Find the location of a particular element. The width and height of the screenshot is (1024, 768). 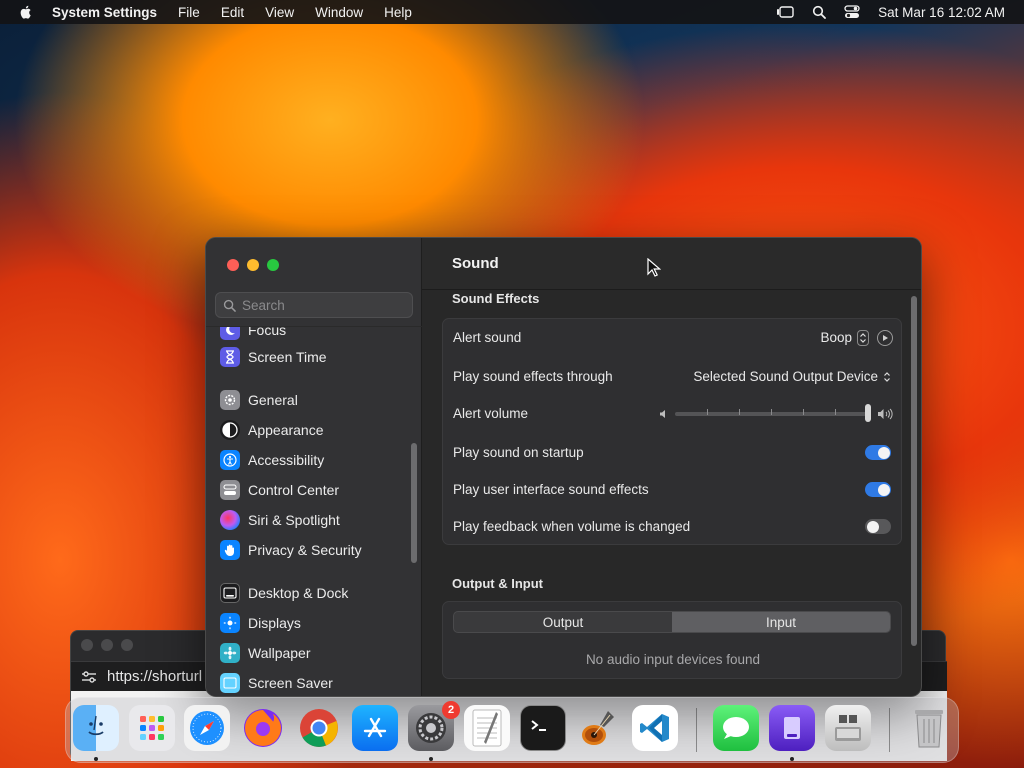

menu-help: Help is located at coordinates (398, 12).